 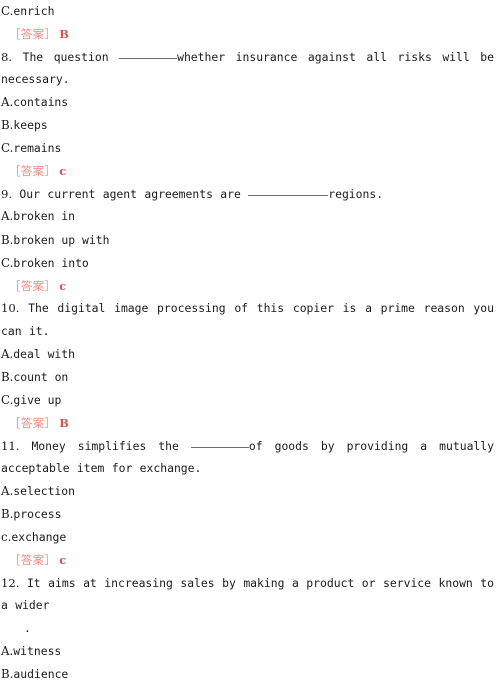 I want to click on option-text: broken in, so click(x=44, y=216).